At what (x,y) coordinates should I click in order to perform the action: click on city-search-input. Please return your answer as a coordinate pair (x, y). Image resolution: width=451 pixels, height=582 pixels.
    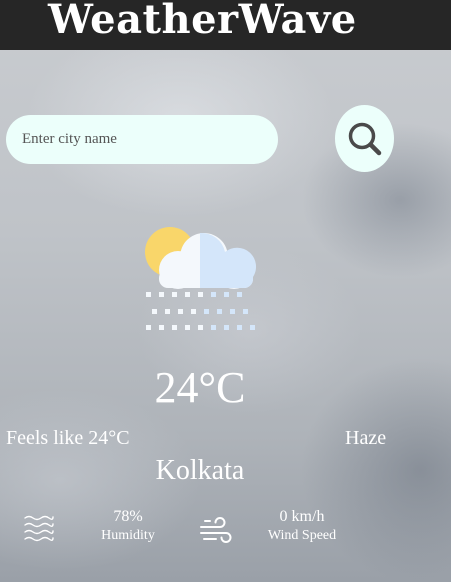
    Looking at the image, I should click on (142, 139).